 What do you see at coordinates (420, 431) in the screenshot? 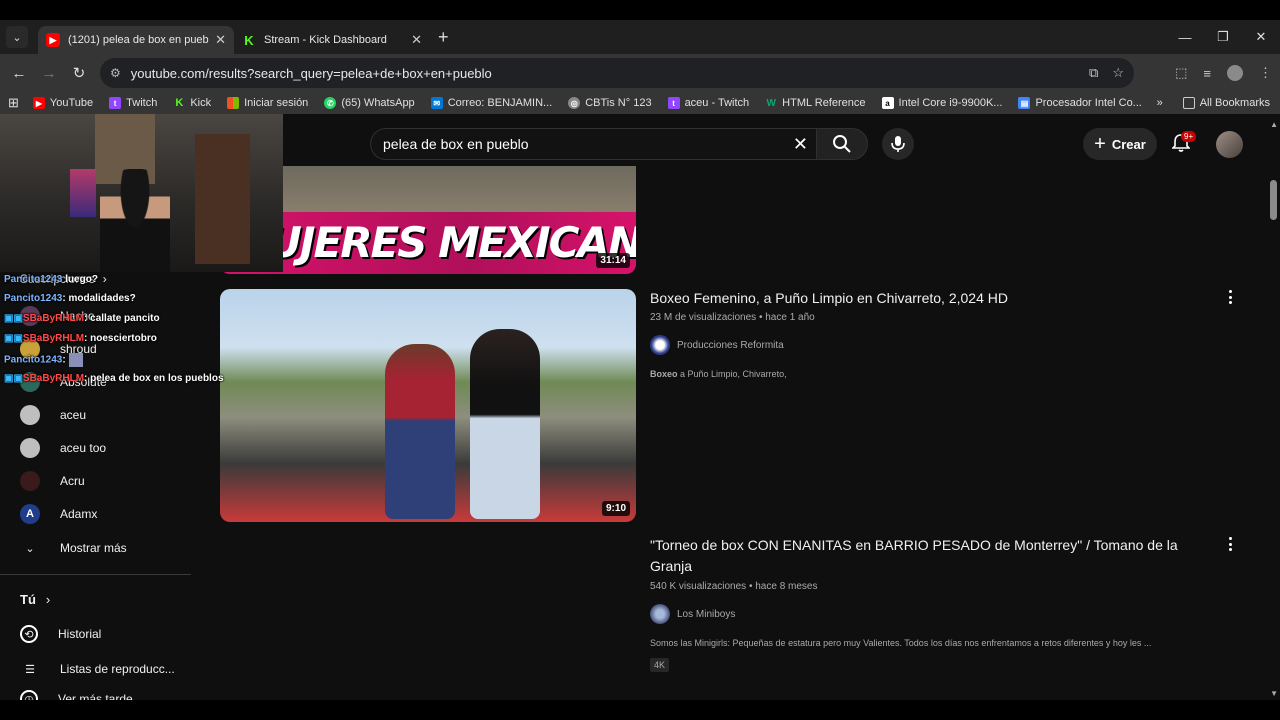
I see `boxer-left` at bounding box center [420, 431].